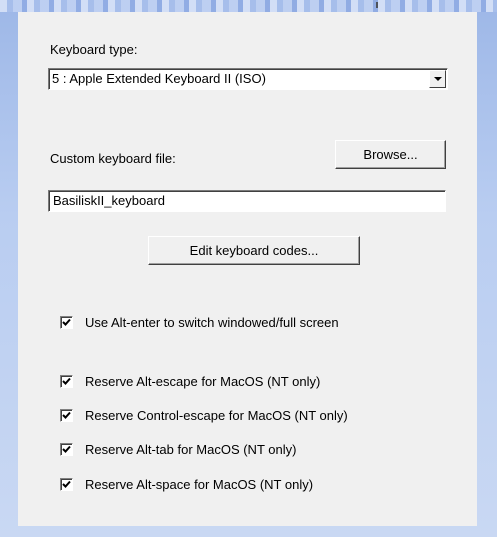 The height and width of the screenshot is (537, 497). I want to click on custom-keyboard-file-label: Custom keyboard file:, so click(113, 158).